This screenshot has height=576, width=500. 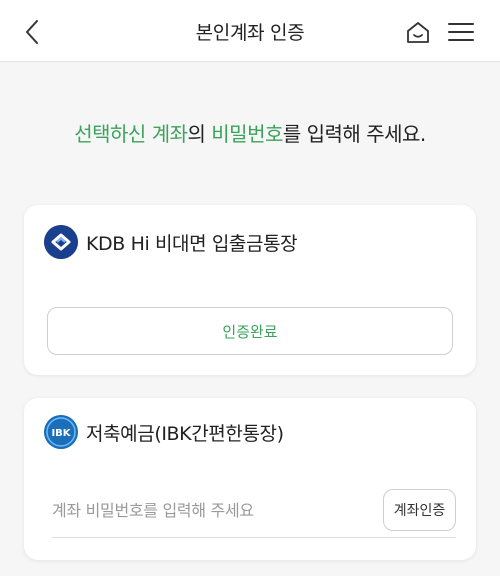 I want to click on instruction-text: 선택하신 계좌의 비밀번호를 입력해 주세요., so click(x=250, y=132).